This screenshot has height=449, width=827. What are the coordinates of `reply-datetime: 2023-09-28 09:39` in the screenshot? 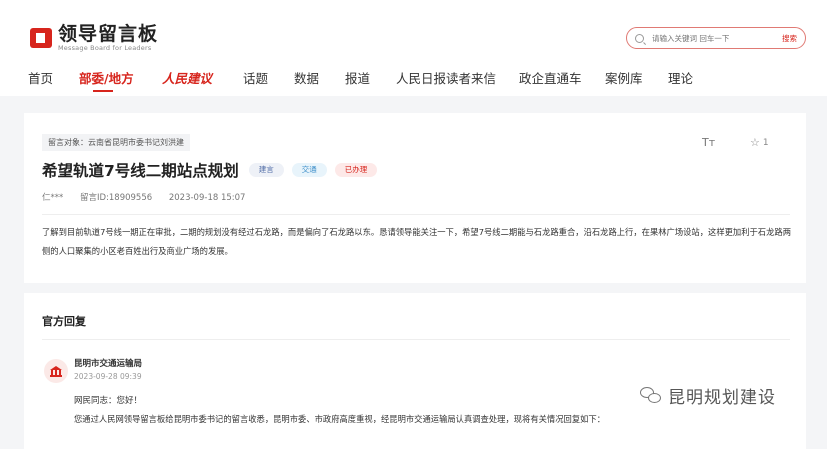 It's located at (108, 376).